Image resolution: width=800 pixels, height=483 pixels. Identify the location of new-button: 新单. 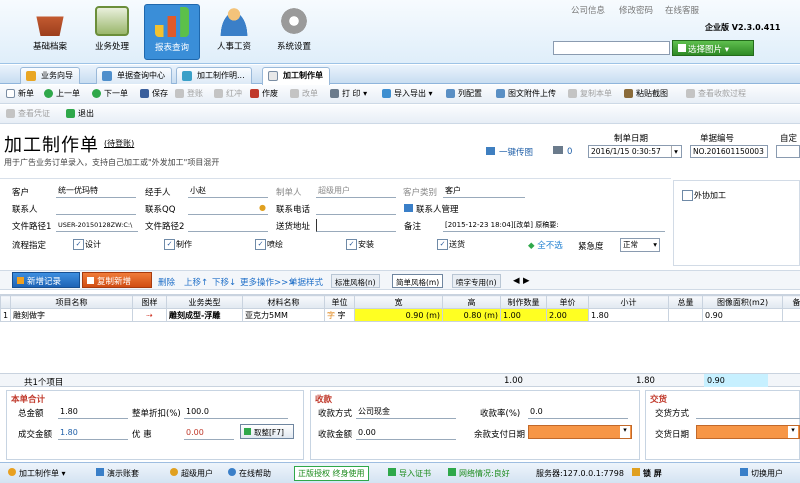
(20, 93).